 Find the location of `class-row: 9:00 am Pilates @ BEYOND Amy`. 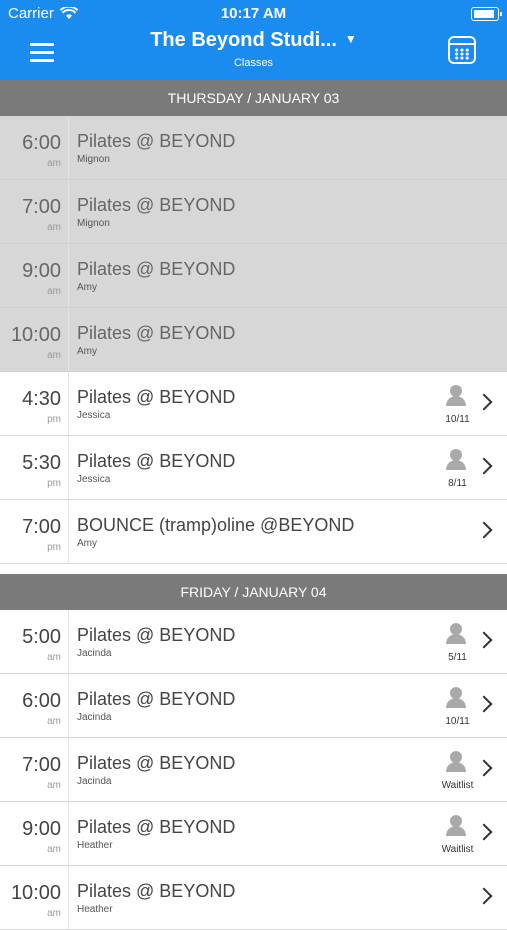

class-row: 9:00 am Pilates @ BEYOND Amy is located at coordinates (253, 276).